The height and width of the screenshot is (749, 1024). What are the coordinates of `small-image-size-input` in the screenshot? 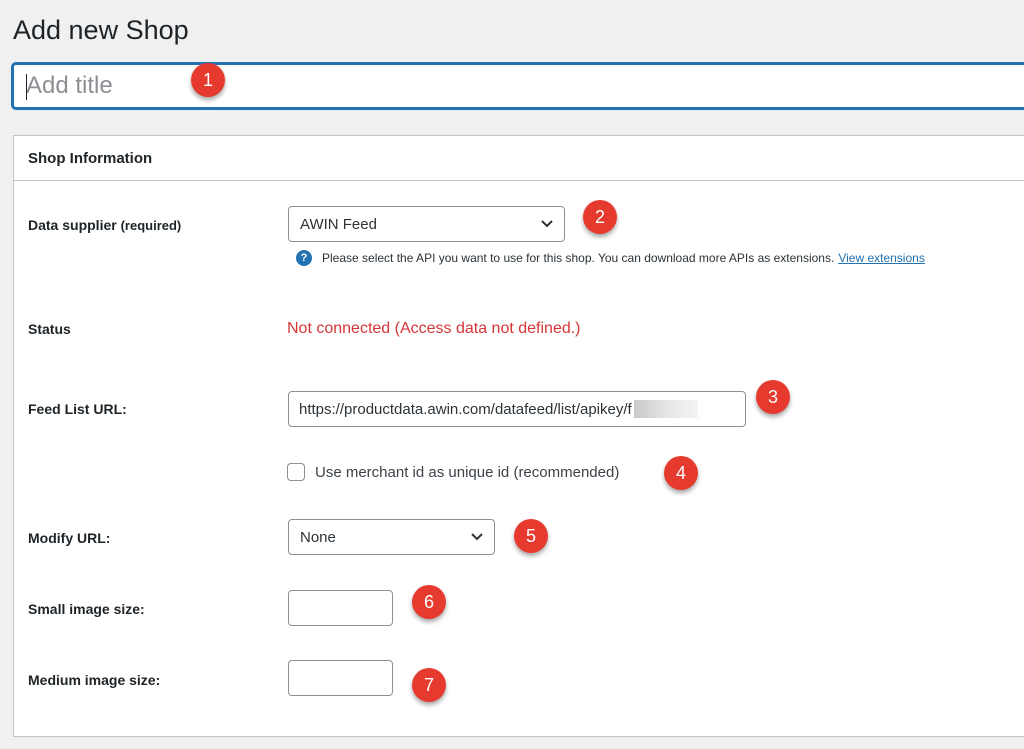 It's located at (340, 608).